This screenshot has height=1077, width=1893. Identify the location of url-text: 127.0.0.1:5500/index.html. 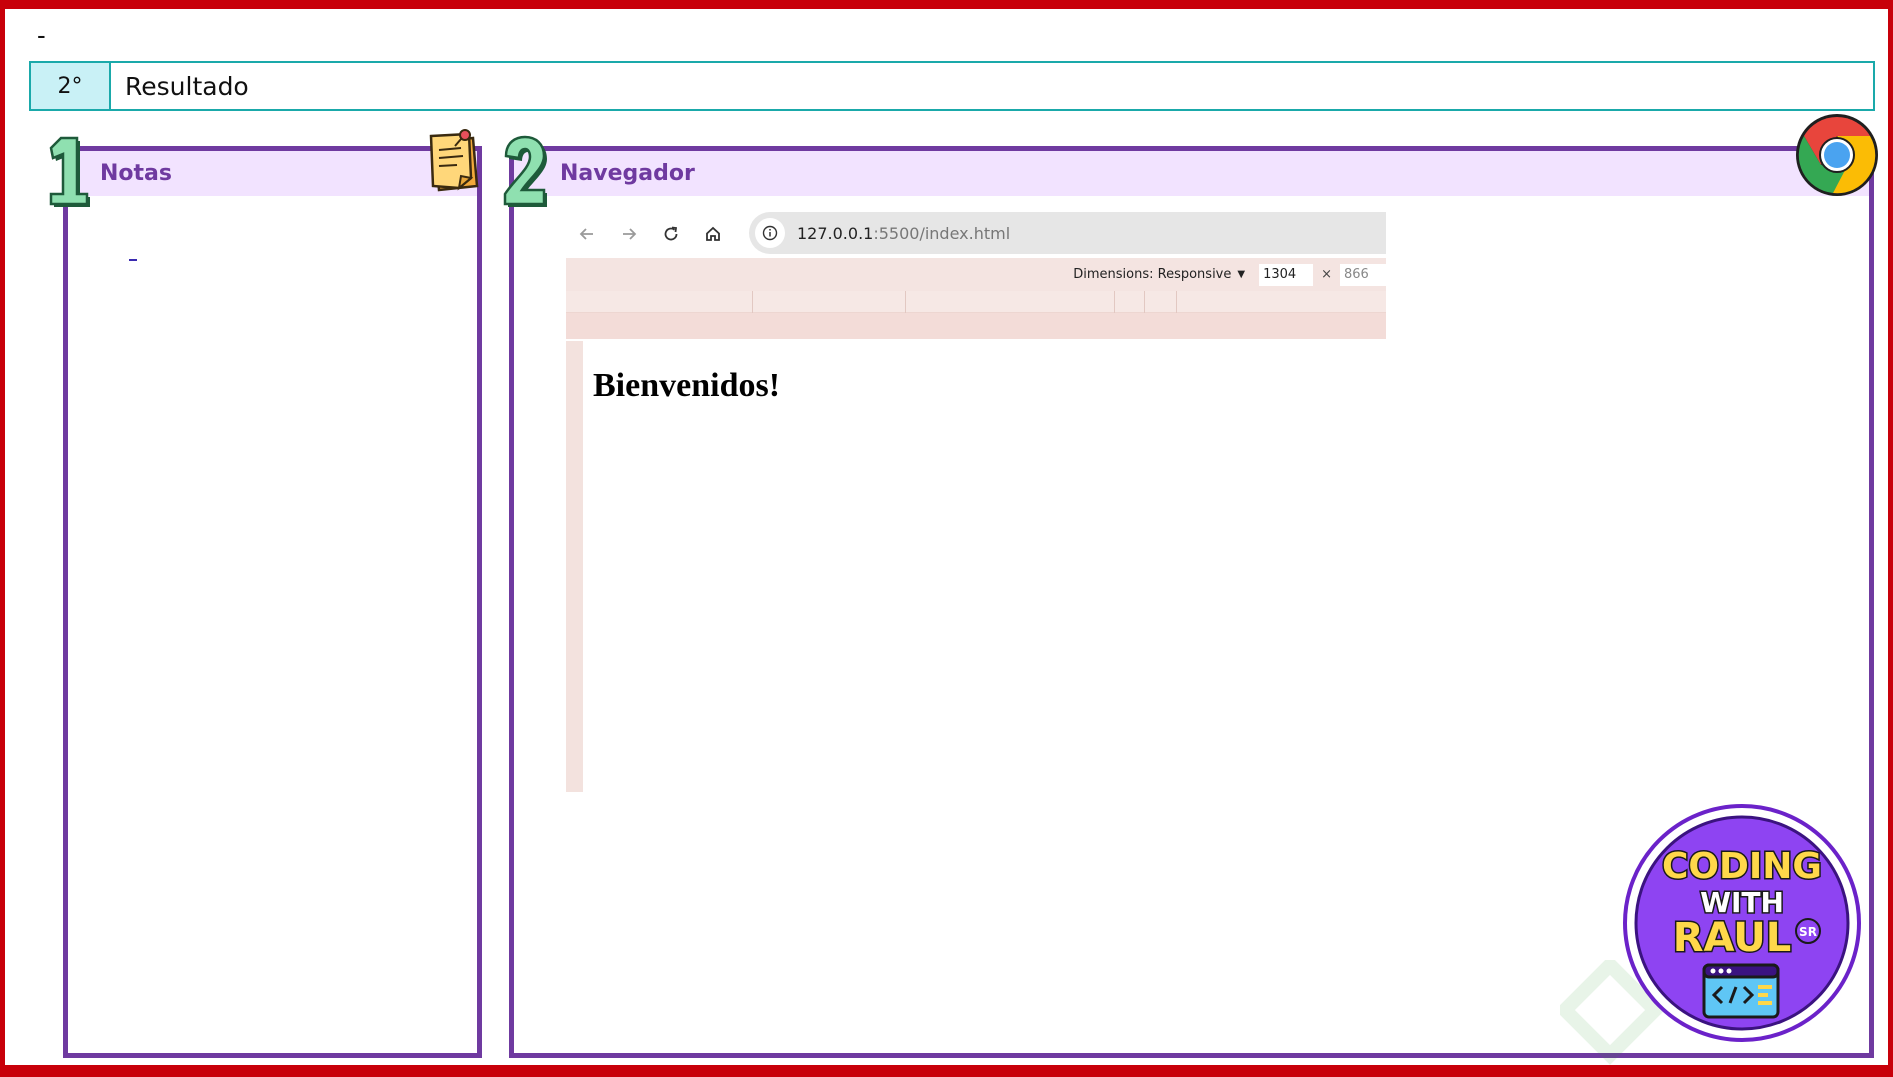
(903, 233).